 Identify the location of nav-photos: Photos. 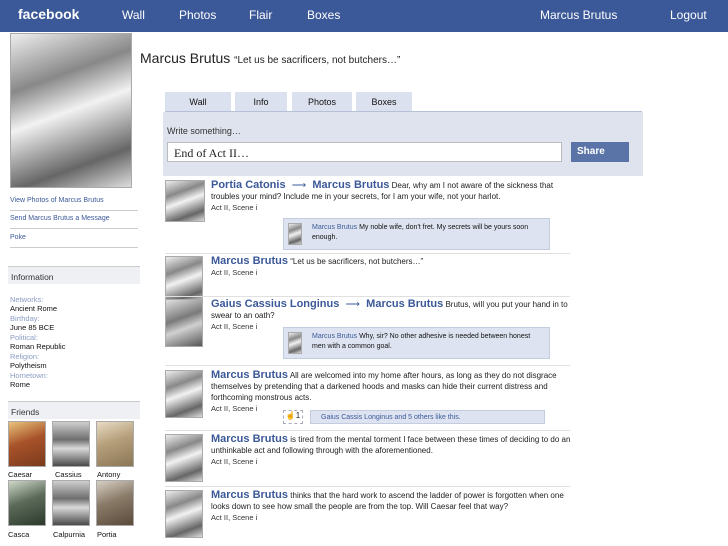
(197, 15).